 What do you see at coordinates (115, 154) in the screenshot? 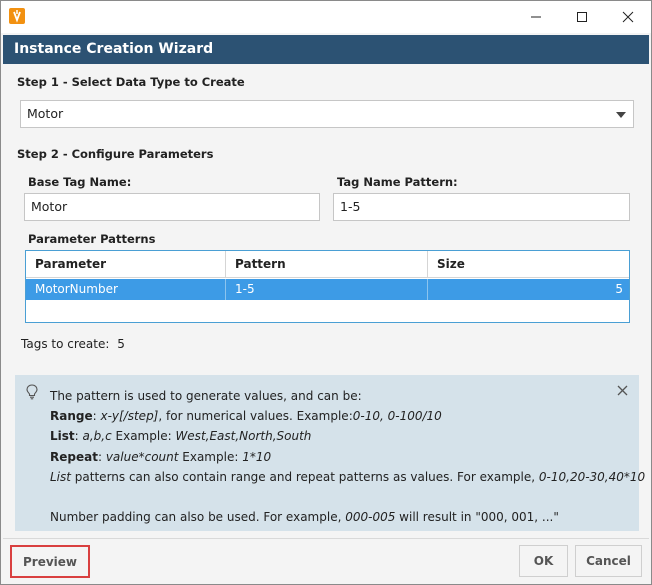
I see `step2-label: Step 2 - Configure Parameters` at bounding box center [115, 154].